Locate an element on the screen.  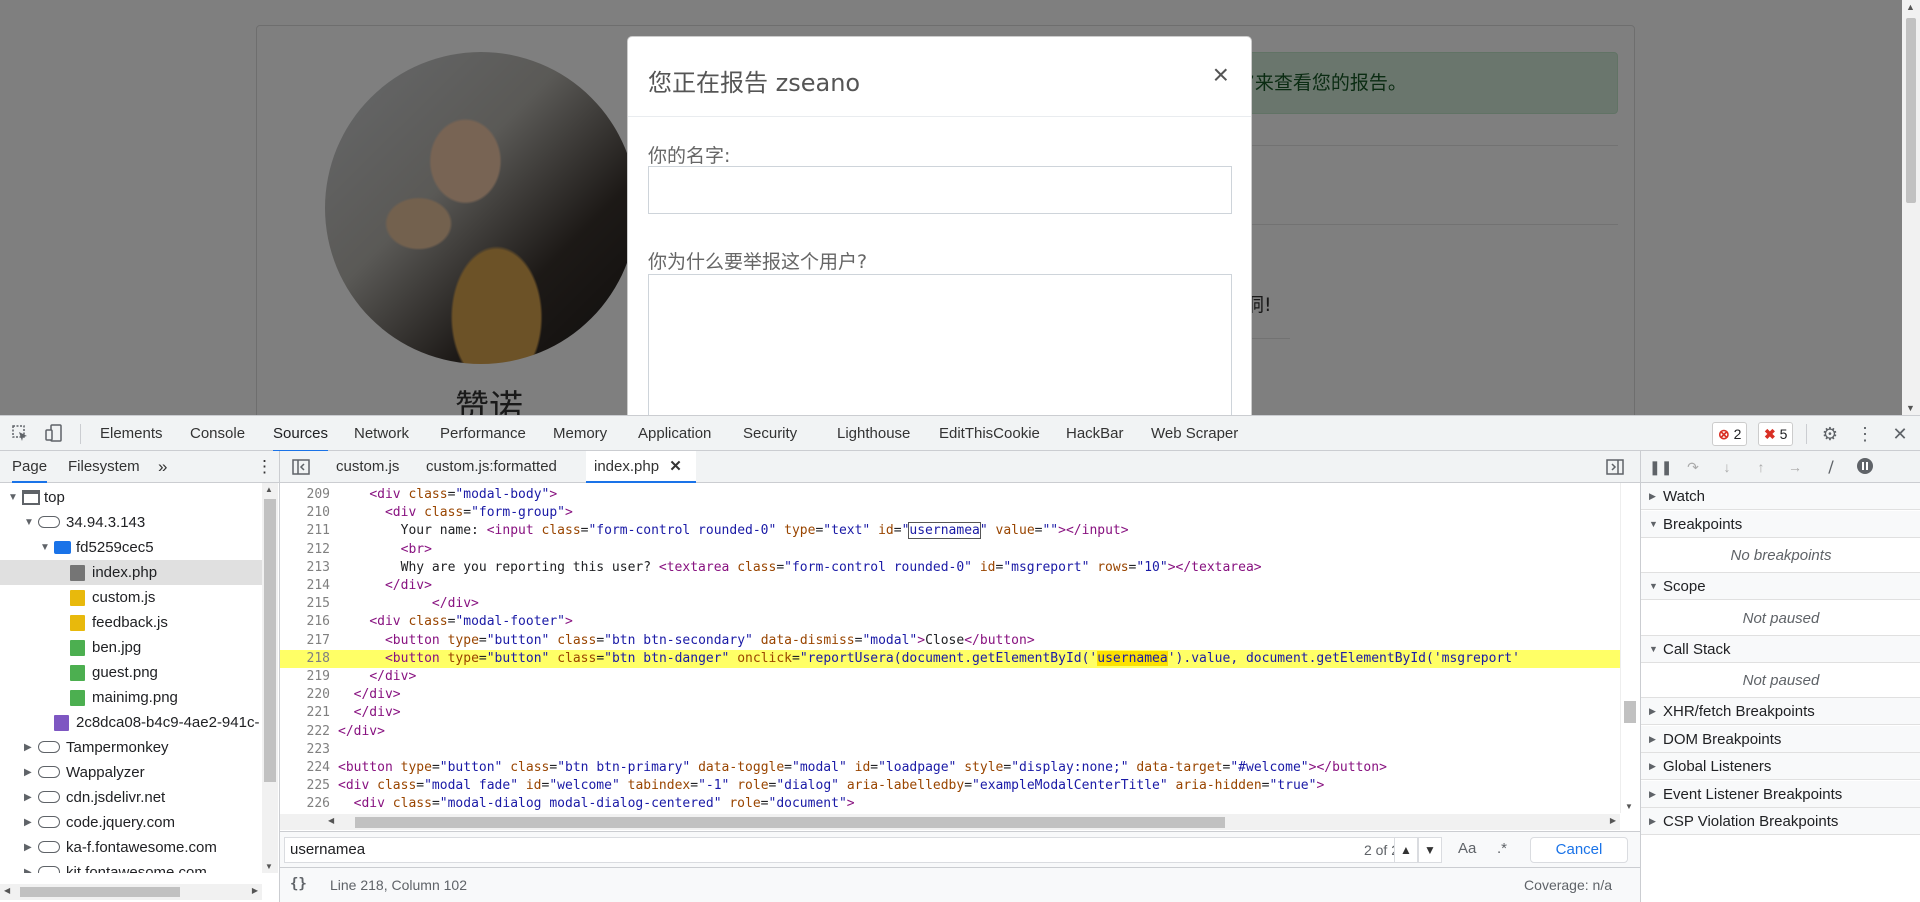
tab-application: Application is located at coordinates (674, 434).